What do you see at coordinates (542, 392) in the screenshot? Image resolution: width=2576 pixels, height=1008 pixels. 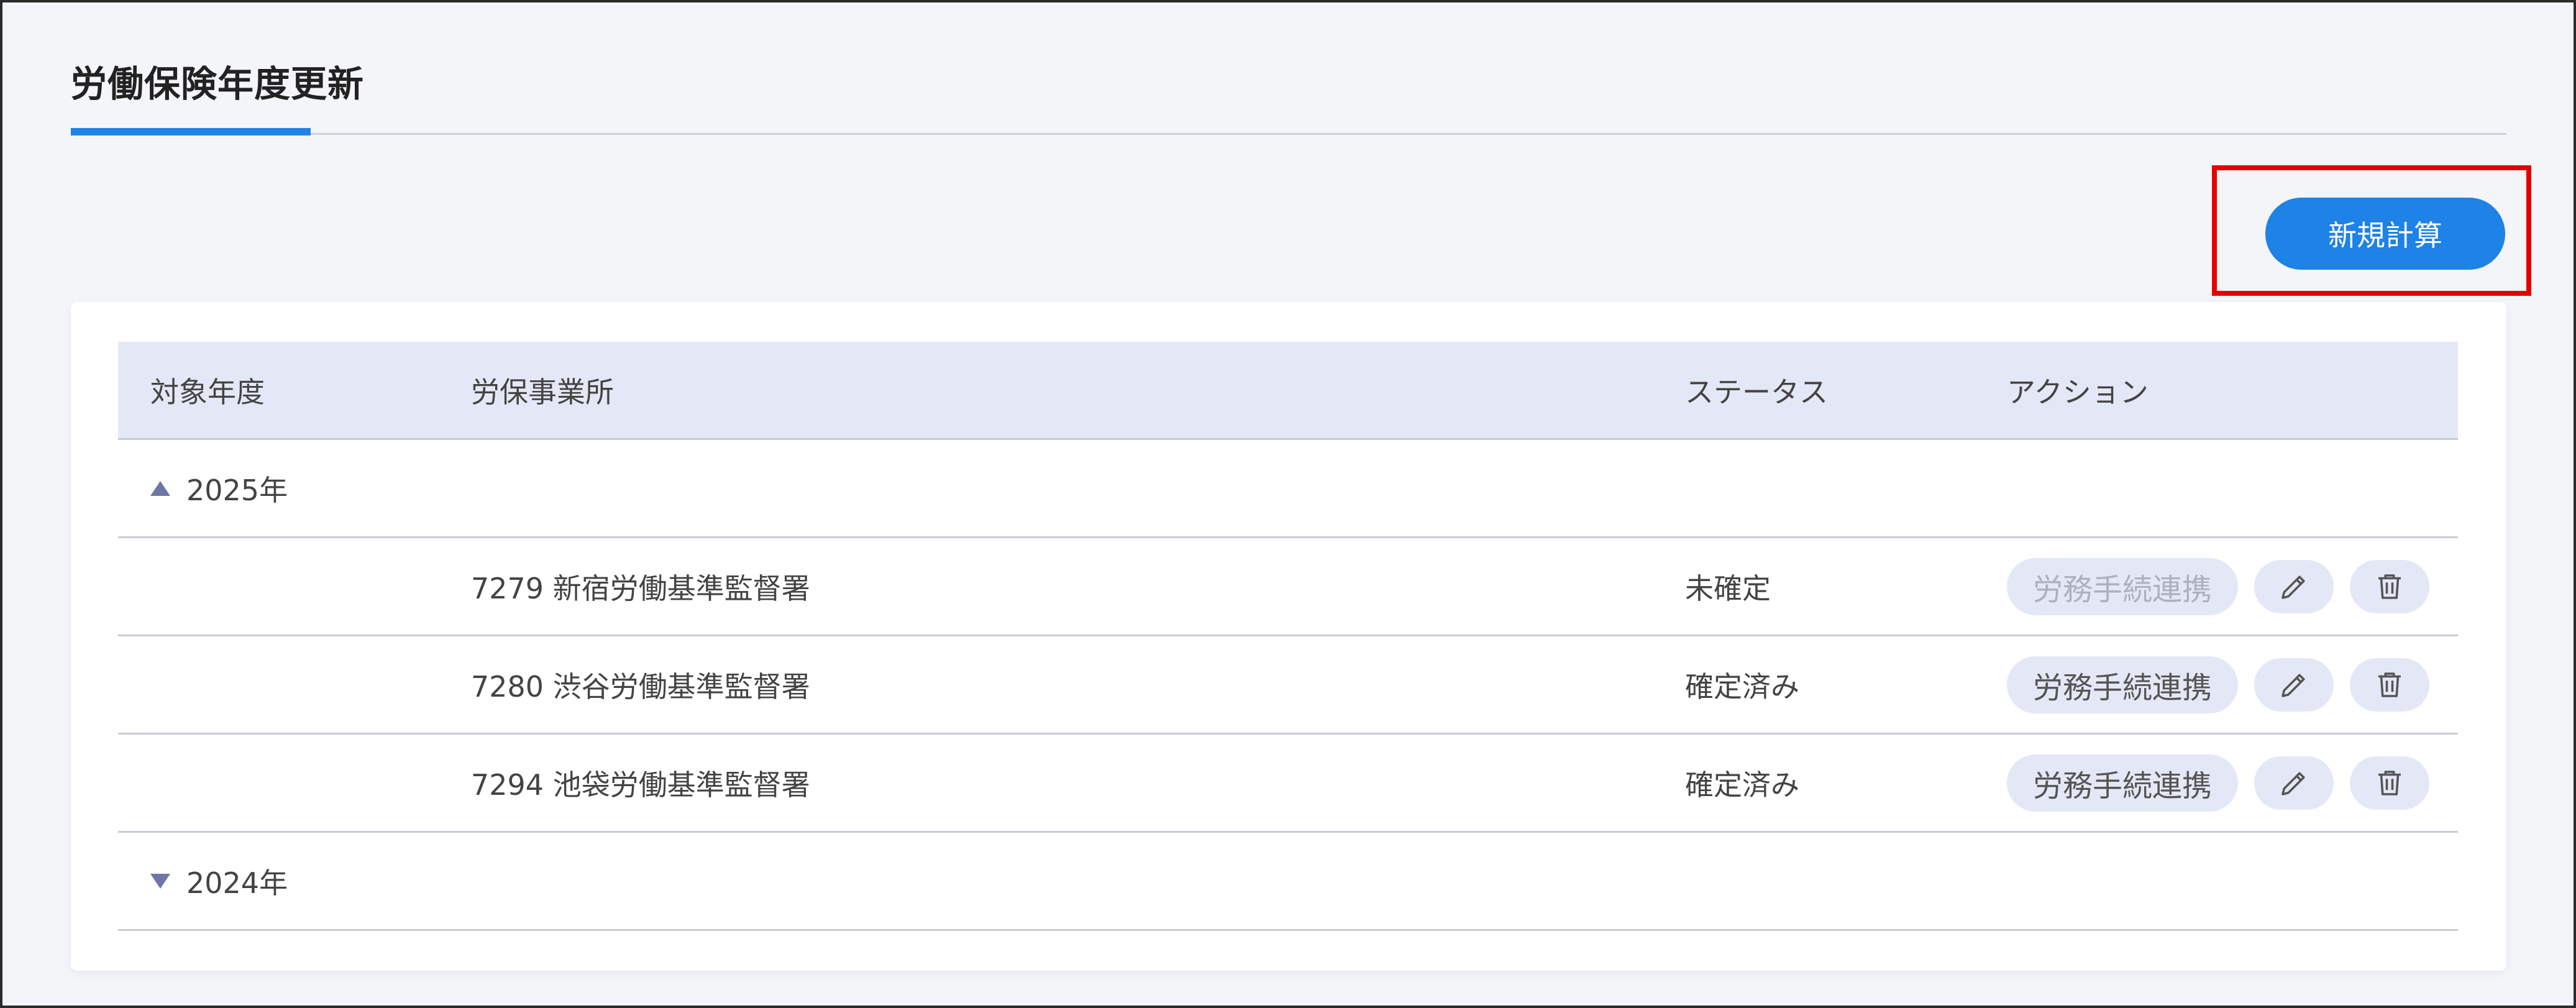 I see `header-office: 労保事業所` at bounding box center [542, 392].